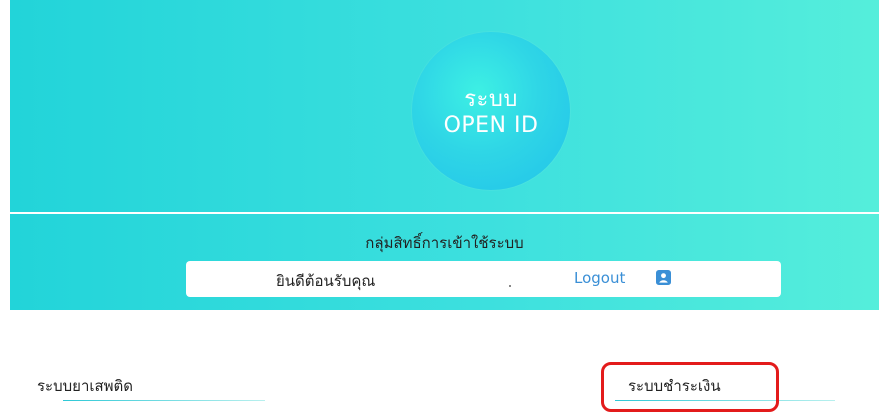 This screenshot has height=415, width=889. I want to click on logo-title-line2: OPEN ID, so click(491, 125).